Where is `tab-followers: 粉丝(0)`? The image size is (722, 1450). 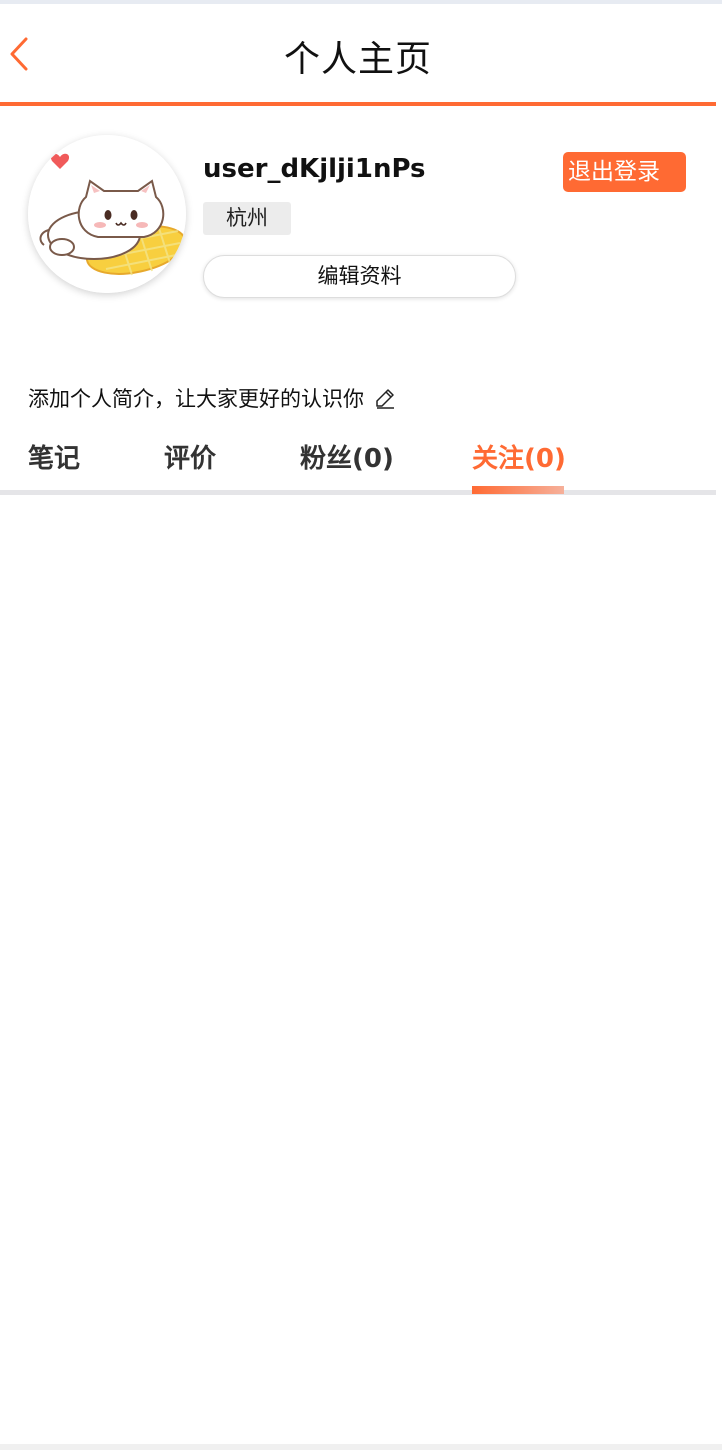 tab-followers: 粉丝(0) is located at coordinates (347, 456).